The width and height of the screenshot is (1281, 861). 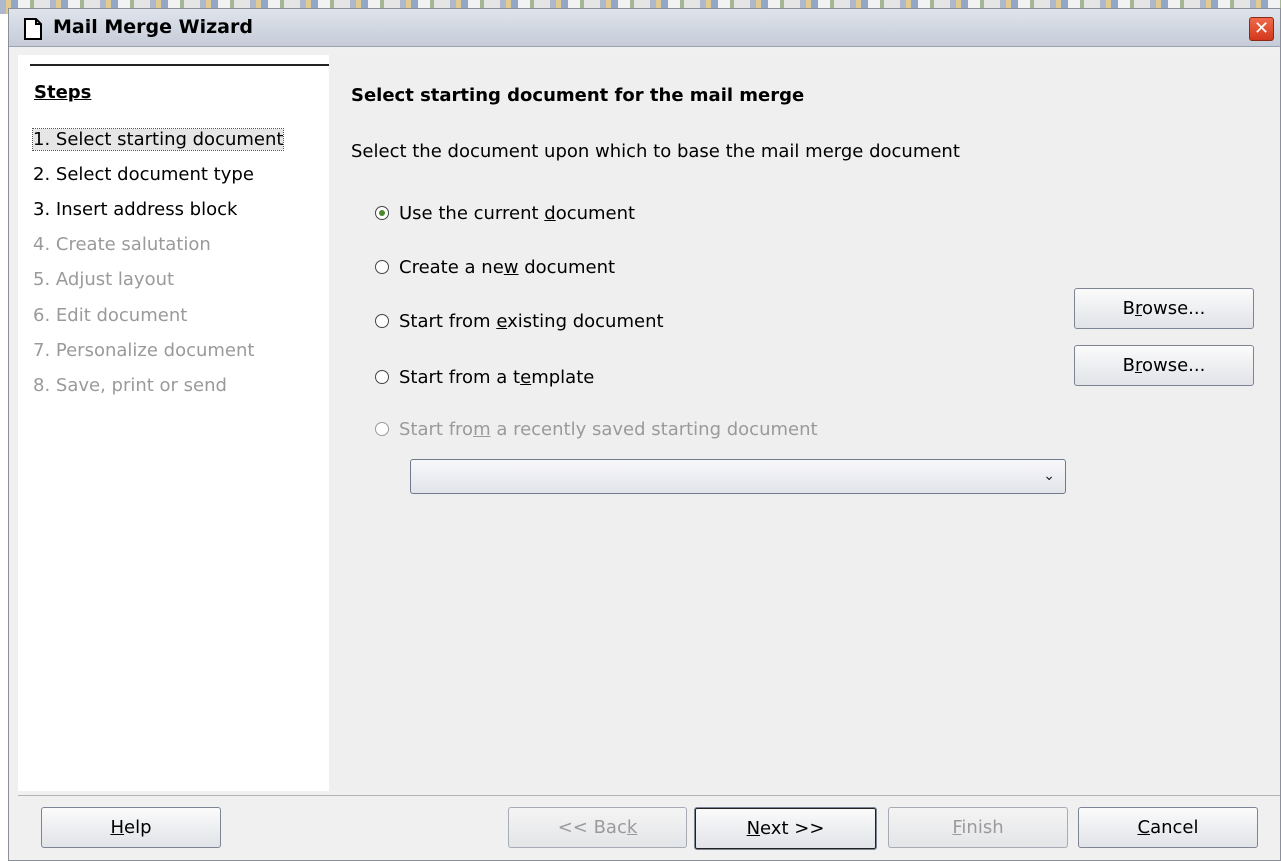 I want to click on option-create-new-document: Create a new document, so click(x=495, y=267).